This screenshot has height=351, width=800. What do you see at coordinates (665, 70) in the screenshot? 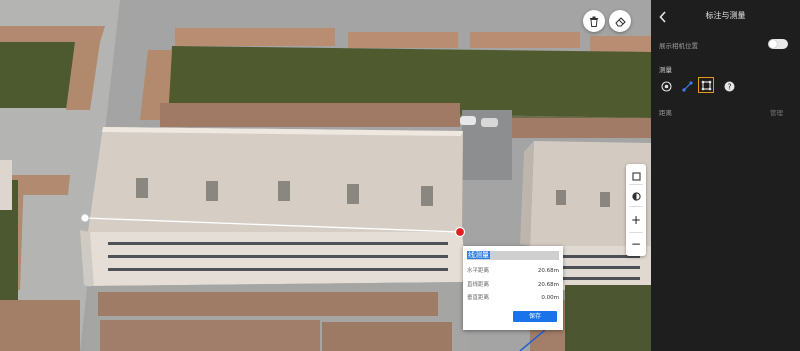
I see `measure-section-label: 测量` at bounding box center [665, 70].